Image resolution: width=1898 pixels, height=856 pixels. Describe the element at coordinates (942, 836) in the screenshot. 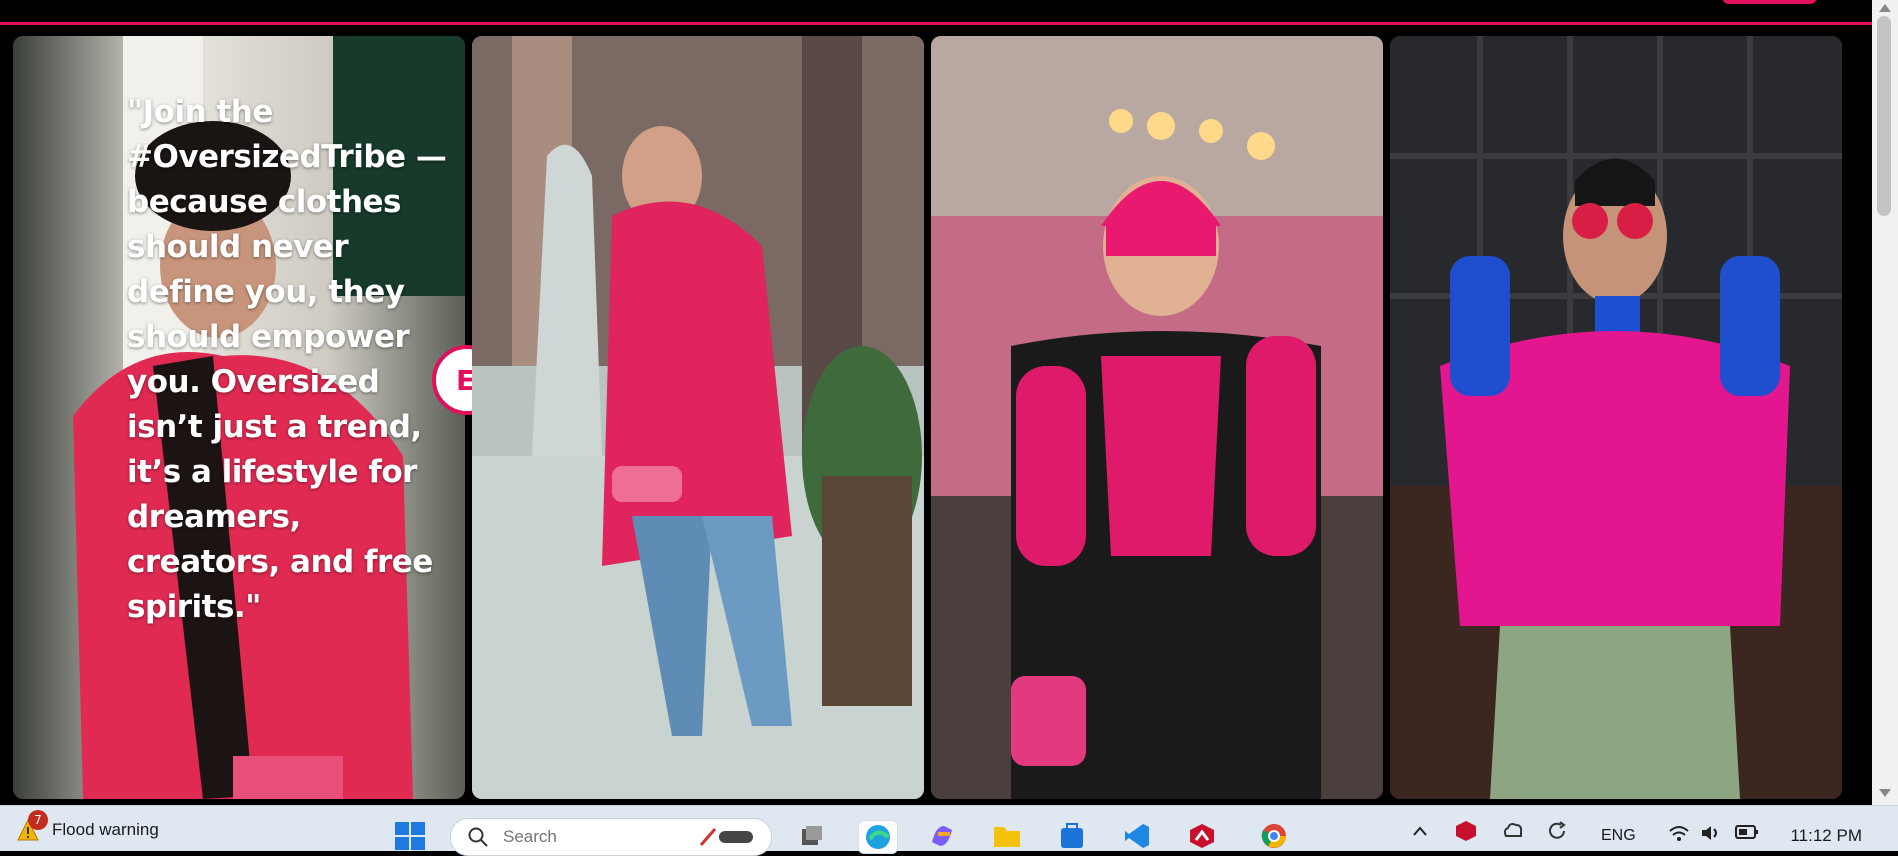

I see `copilot-icon` at that location.